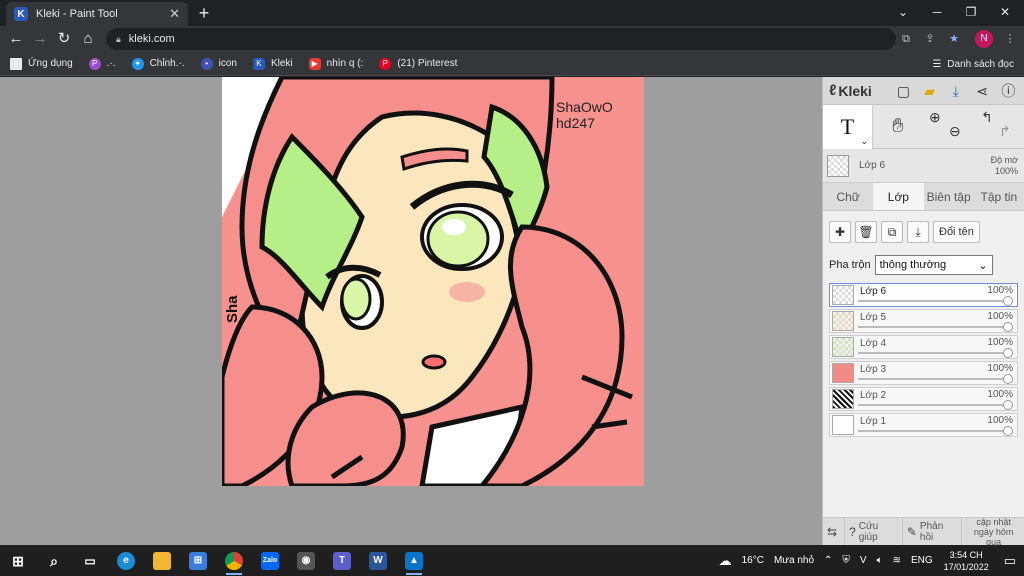 The width and height of the screenshot is (1024, 576). I want to click on layer-item: Lớp 5 100%, so click(923, 321).